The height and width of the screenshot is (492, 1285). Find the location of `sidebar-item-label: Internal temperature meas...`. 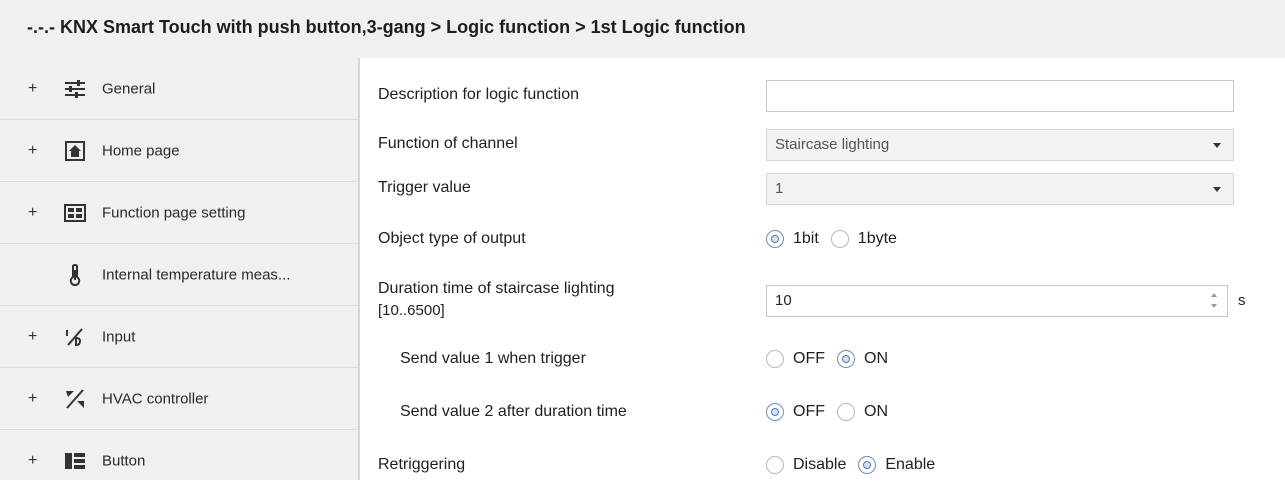

sidebar-item-label: Internal temperature meas... is located at coordinates (196, 274).